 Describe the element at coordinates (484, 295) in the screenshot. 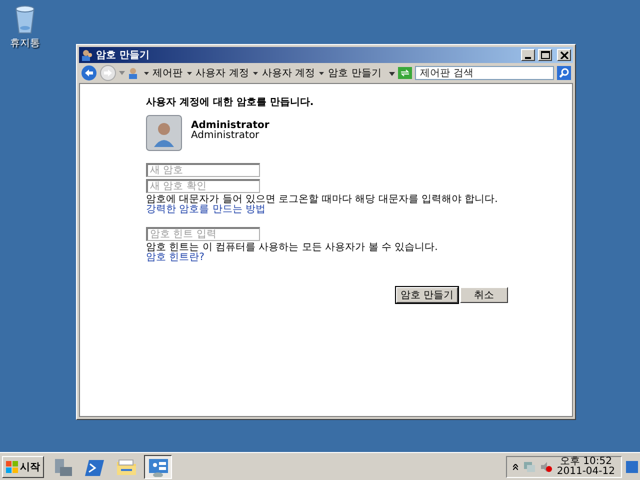

I see `cancel-button: 취소` at that location.